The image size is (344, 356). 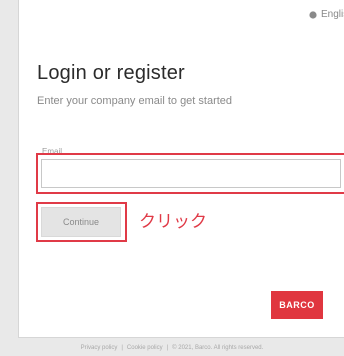 I want to click on click-annotation: クリック, so click(x=173, y=222).